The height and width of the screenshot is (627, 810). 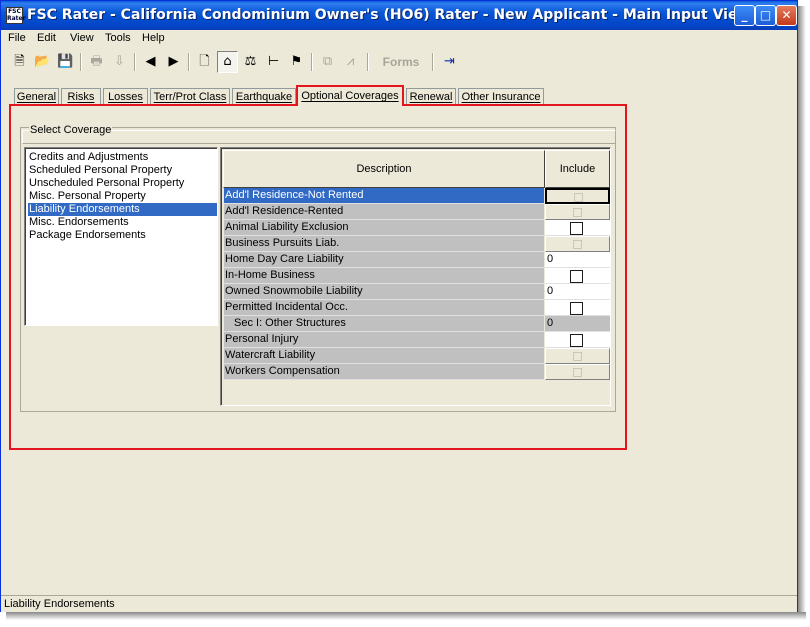 What do you see at coordinates (250, 62) in the screenshot?
I see `balance-scale-icon: ⚖` at bounding box center [250, 62].